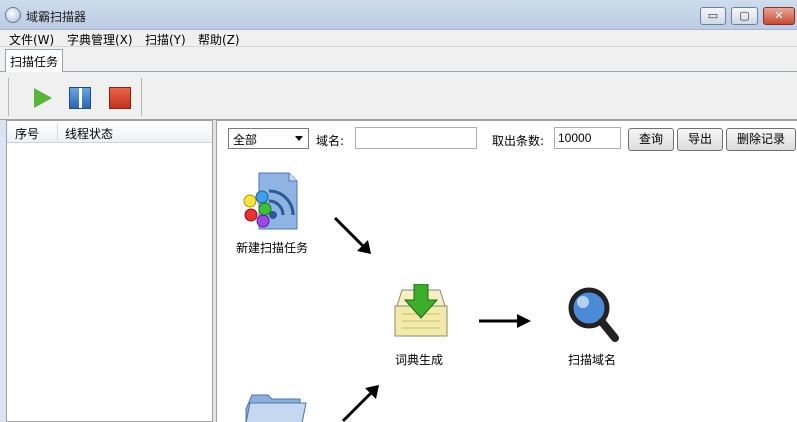 Image resolution: width=797 pixels, height=422 pixels. I want to click on arrow-down-right-icon, so click(352, 235).